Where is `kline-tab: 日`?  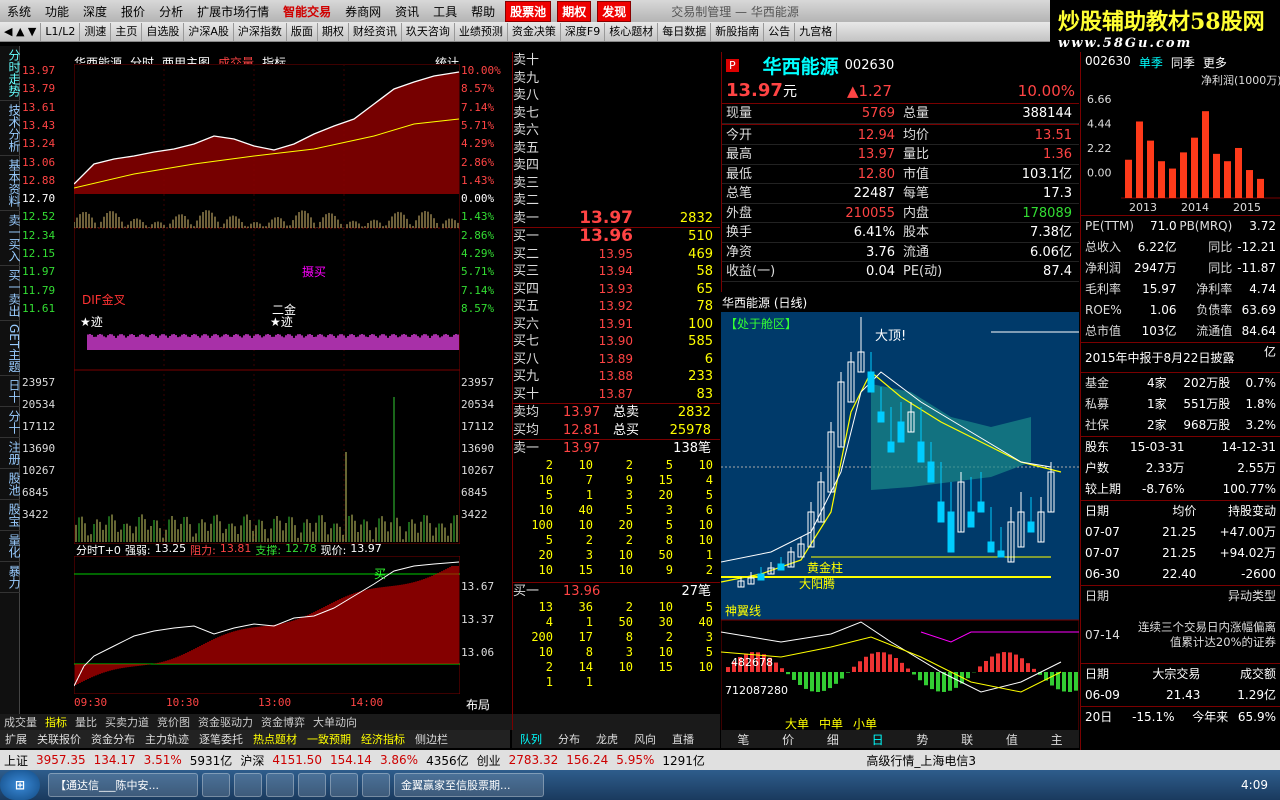
kline-tab: 日 is located at coordinates (878, 739).